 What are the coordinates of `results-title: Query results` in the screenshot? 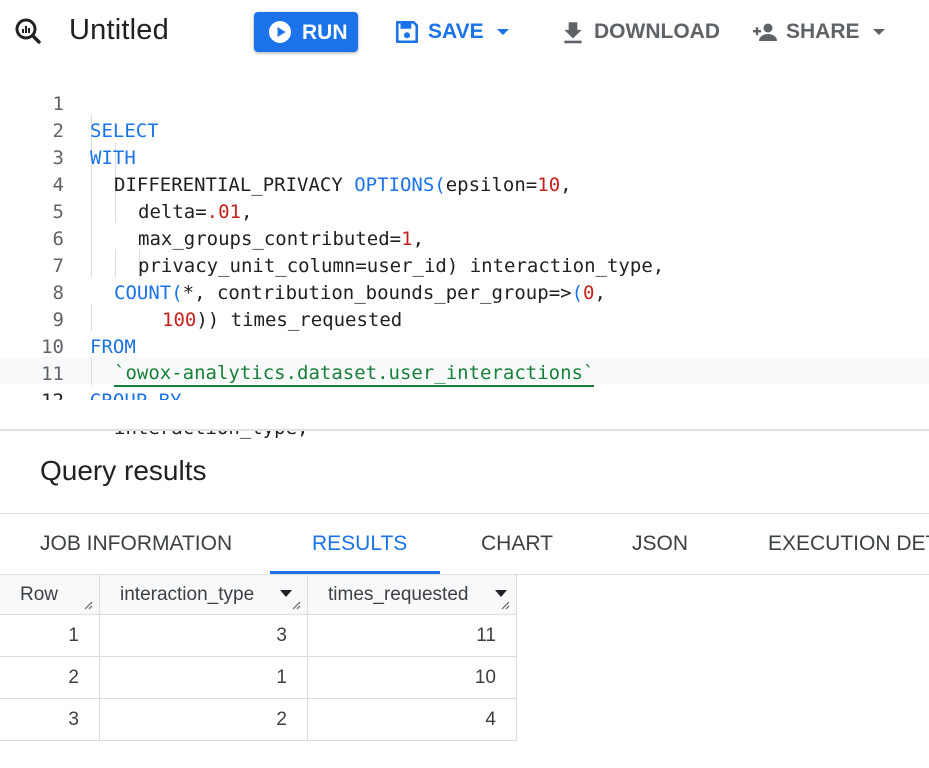 It's located at (123, 470).